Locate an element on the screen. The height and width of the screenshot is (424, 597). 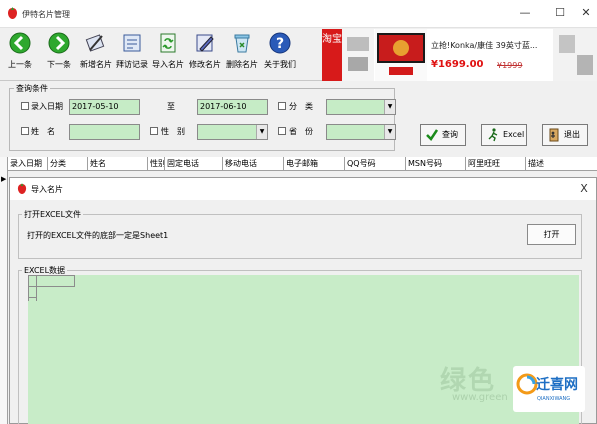
ad-price: ¥1699.00 is located at coordinates (457, 64).